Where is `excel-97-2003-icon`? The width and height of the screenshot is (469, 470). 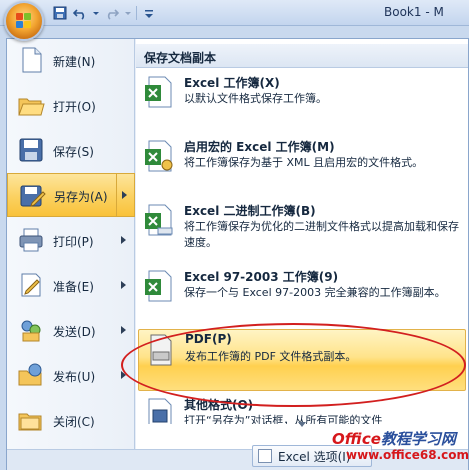 excel-97-2003-icon is located at coordinates (158, 286).